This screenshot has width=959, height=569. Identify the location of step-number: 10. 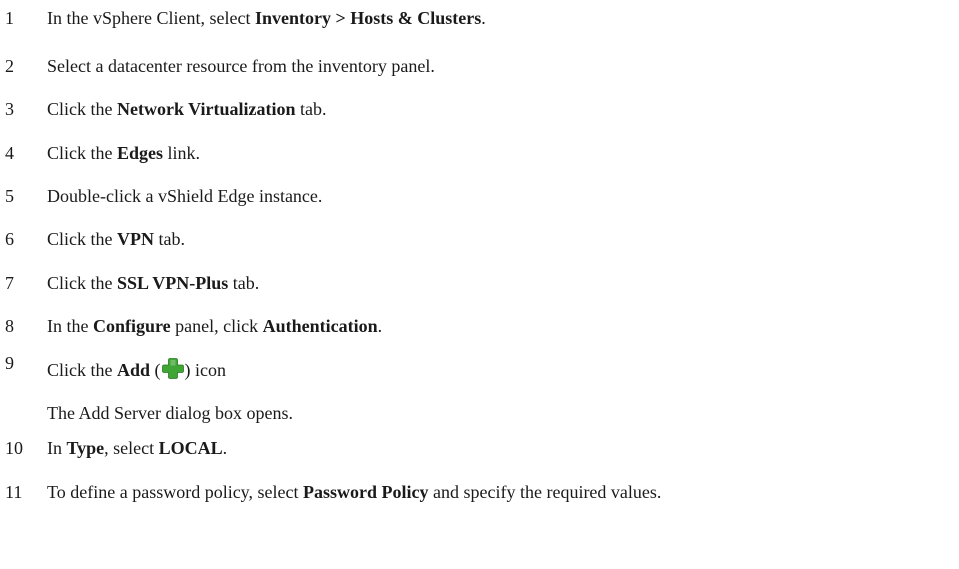
(14, 448).